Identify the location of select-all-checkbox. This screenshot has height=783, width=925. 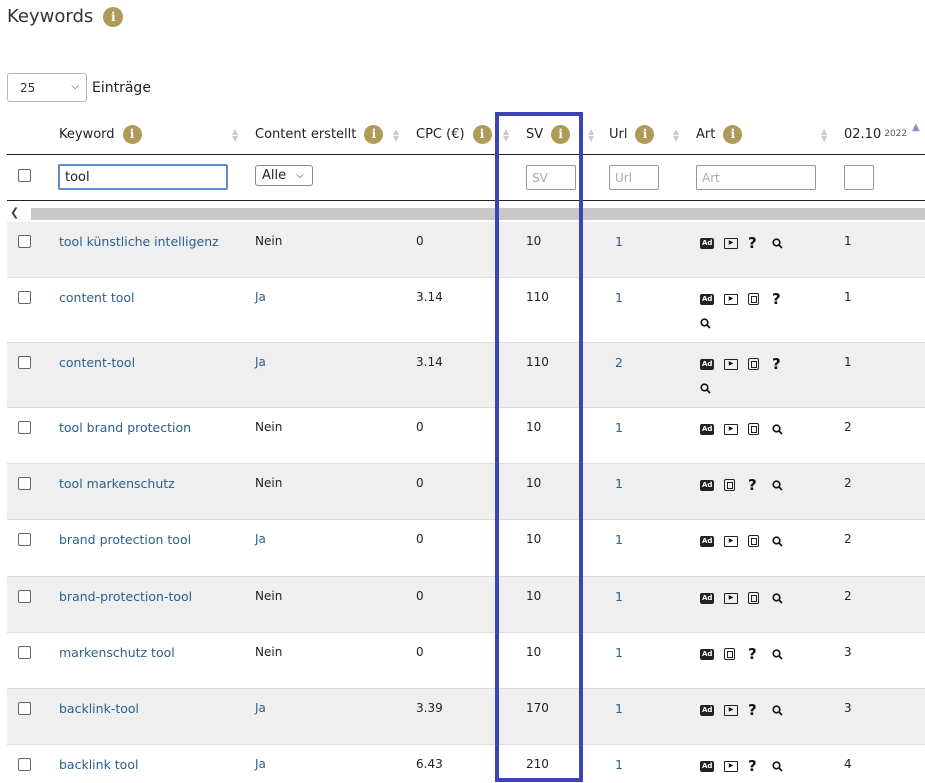
(24, 175).